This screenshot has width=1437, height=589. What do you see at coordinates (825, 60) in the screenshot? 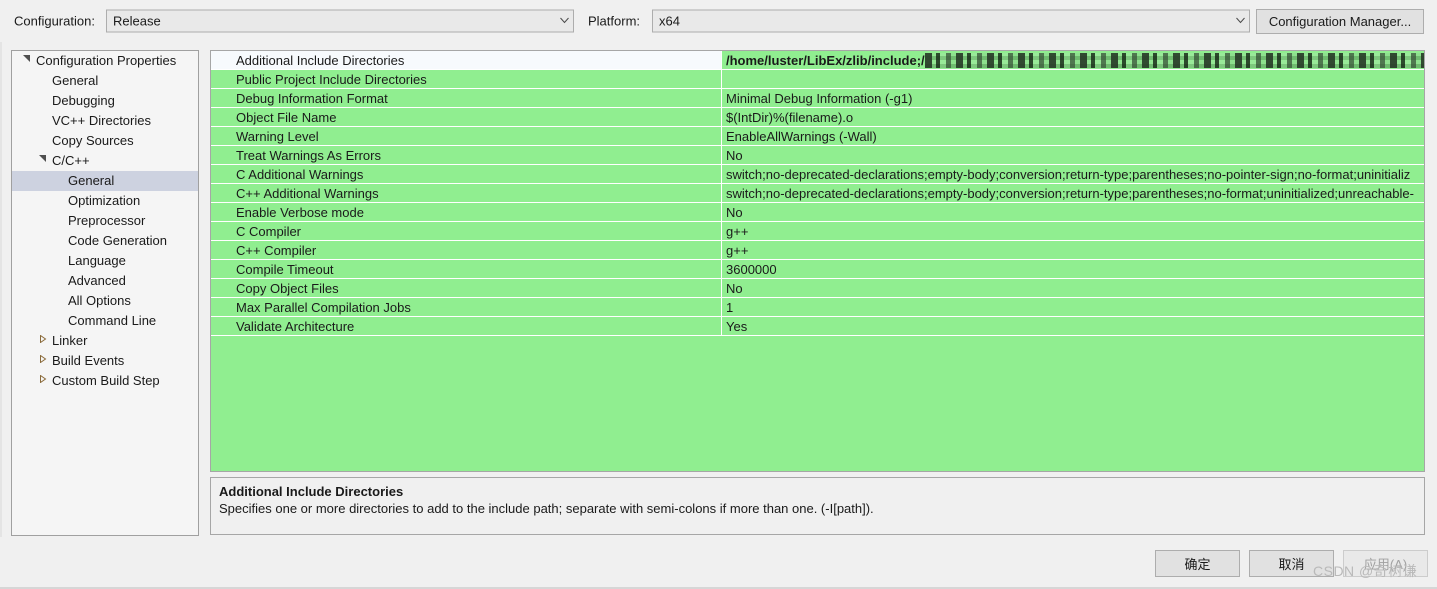
I see `property-value-text: /home/luster/LibEx/zlib/include;/` at bounding box center [825, 60].